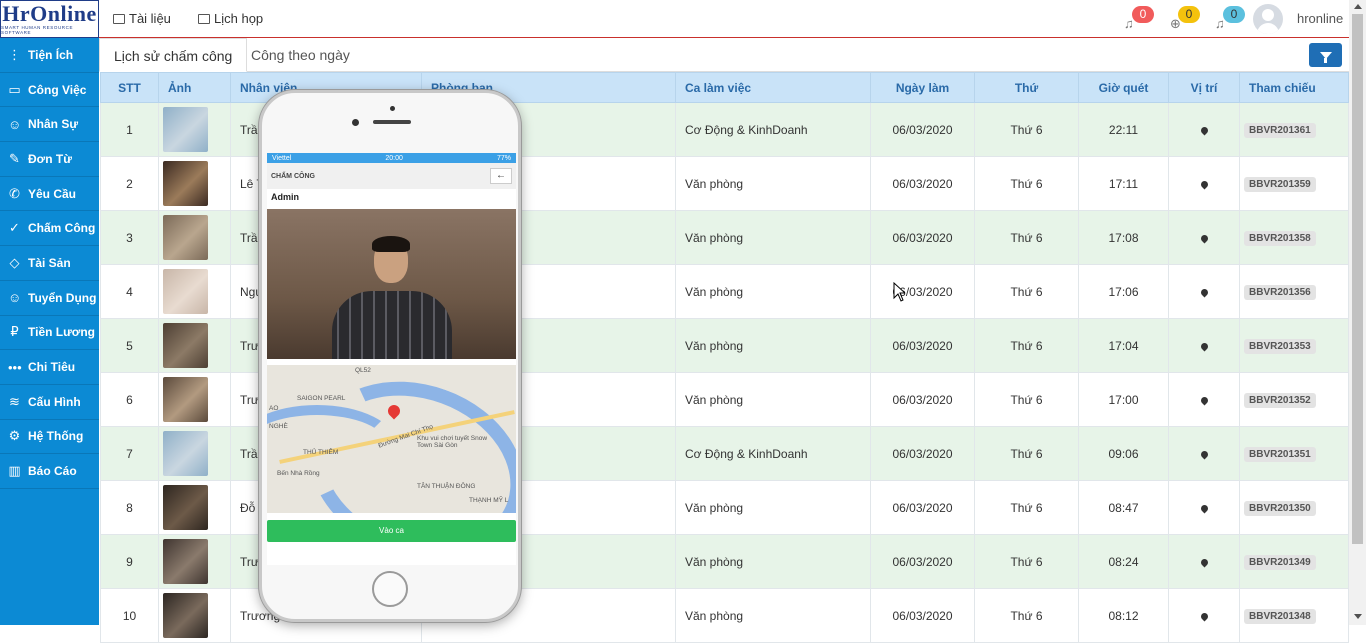  What do you see at coordinates (1280, 508) in the screenshot?
I see `reference-badge: BBVR201350` at bounding box center [1280, 508].